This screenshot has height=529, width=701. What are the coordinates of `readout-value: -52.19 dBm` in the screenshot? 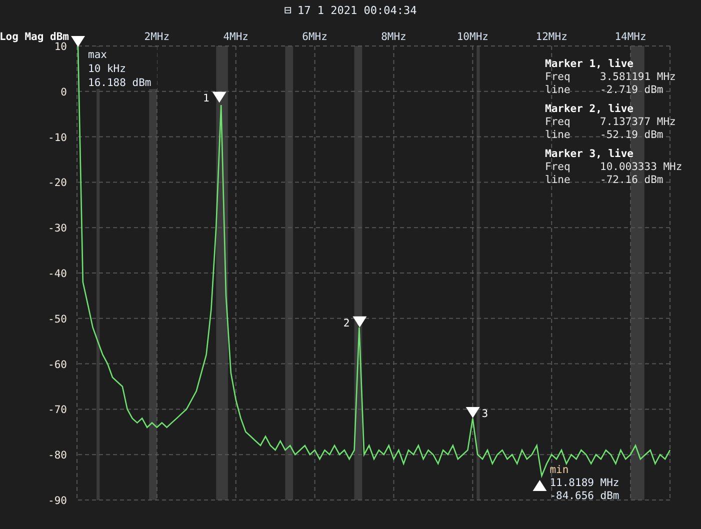 It's located at (632, 135).